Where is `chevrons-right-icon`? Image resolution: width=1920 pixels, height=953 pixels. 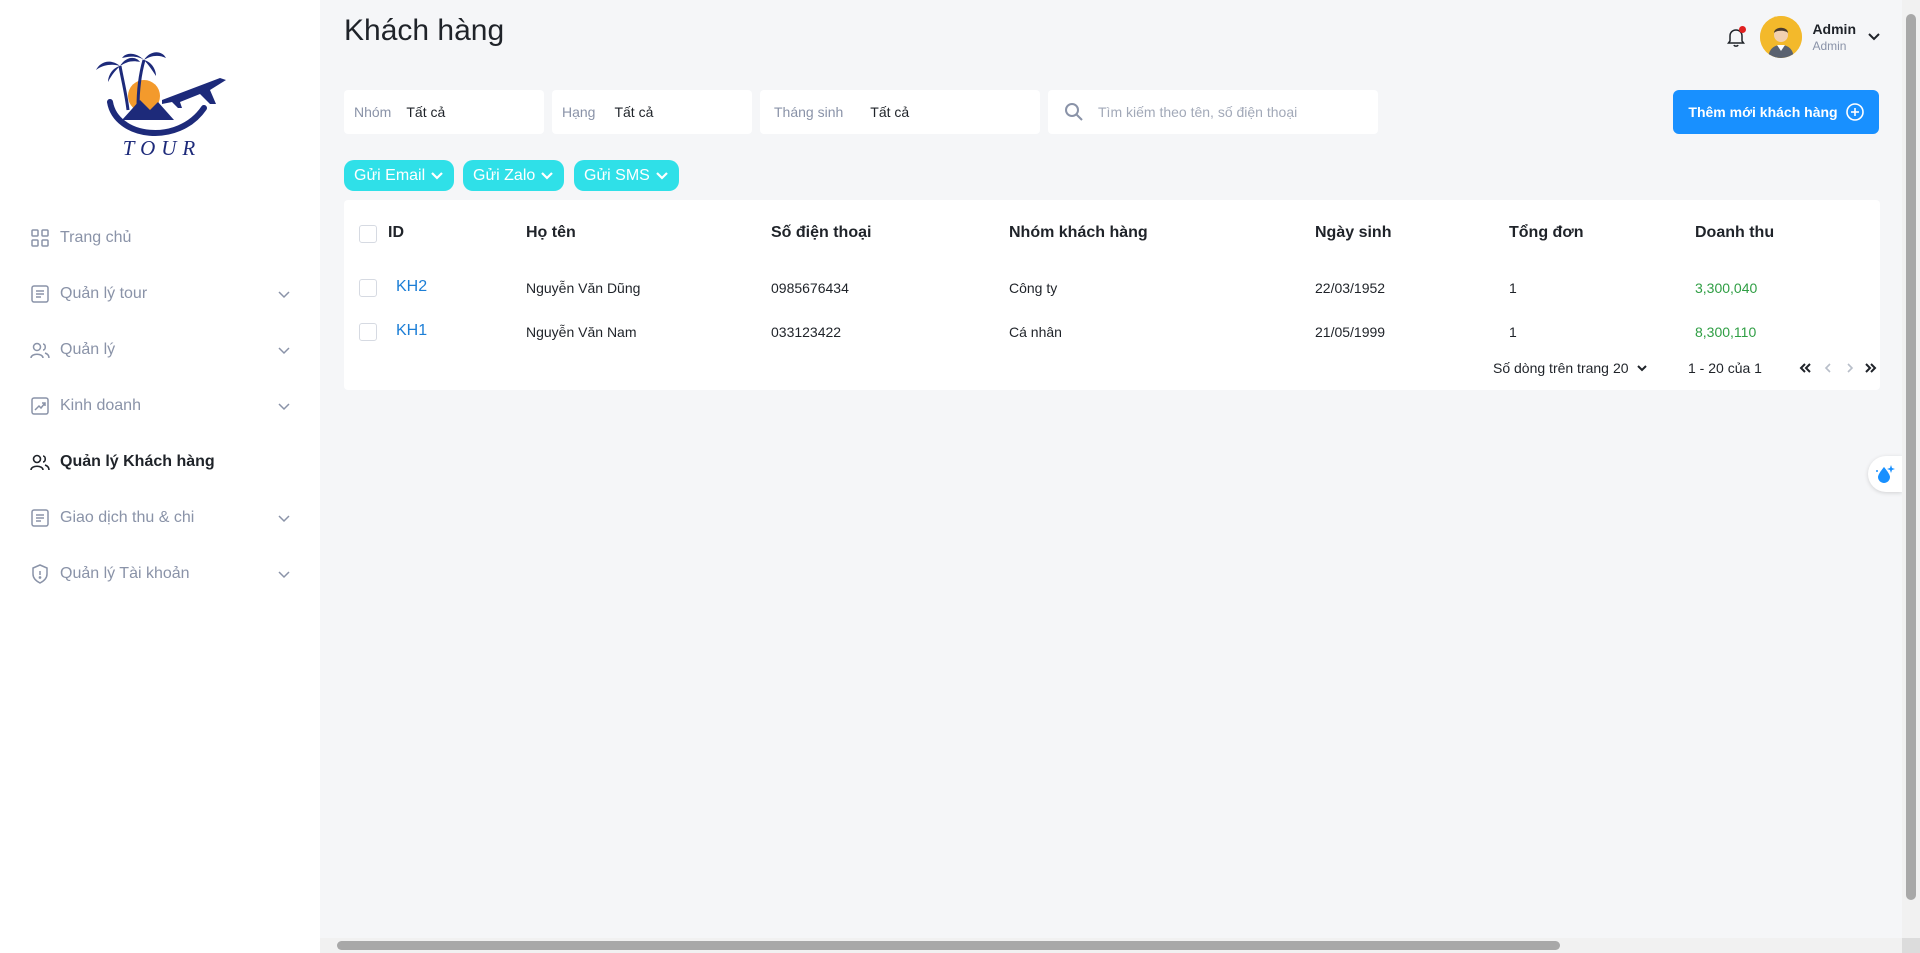
chevrons-right-icon is located at coordinates (1871, 368).